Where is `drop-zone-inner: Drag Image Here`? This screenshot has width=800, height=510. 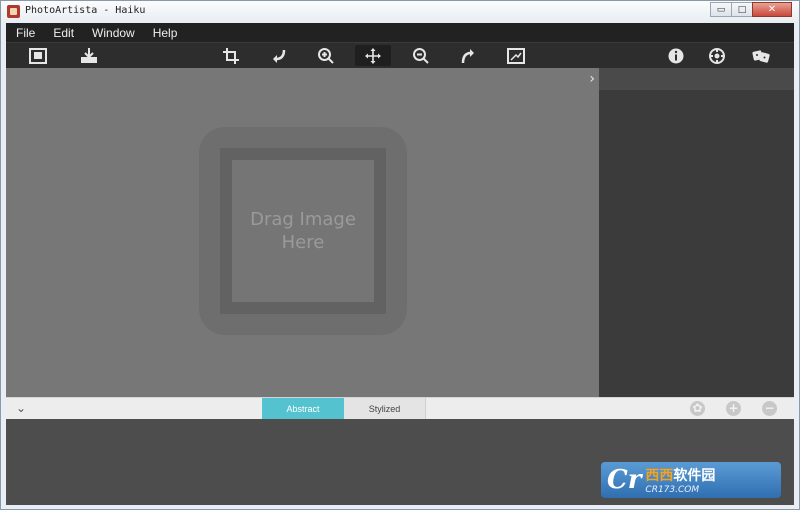
drop-zone-inner: Drag Image Here is located at coordinates (303, 231).